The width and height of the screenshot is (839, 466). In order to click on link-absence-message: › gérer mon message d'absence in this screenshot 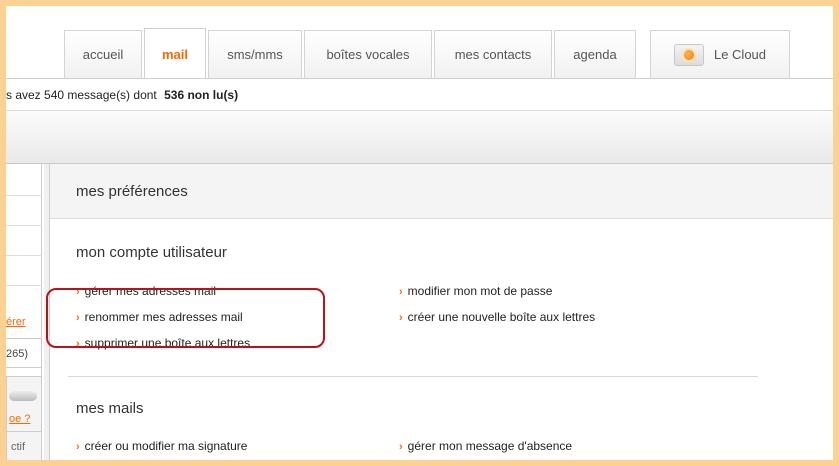, I will do `click(485, 446)`.